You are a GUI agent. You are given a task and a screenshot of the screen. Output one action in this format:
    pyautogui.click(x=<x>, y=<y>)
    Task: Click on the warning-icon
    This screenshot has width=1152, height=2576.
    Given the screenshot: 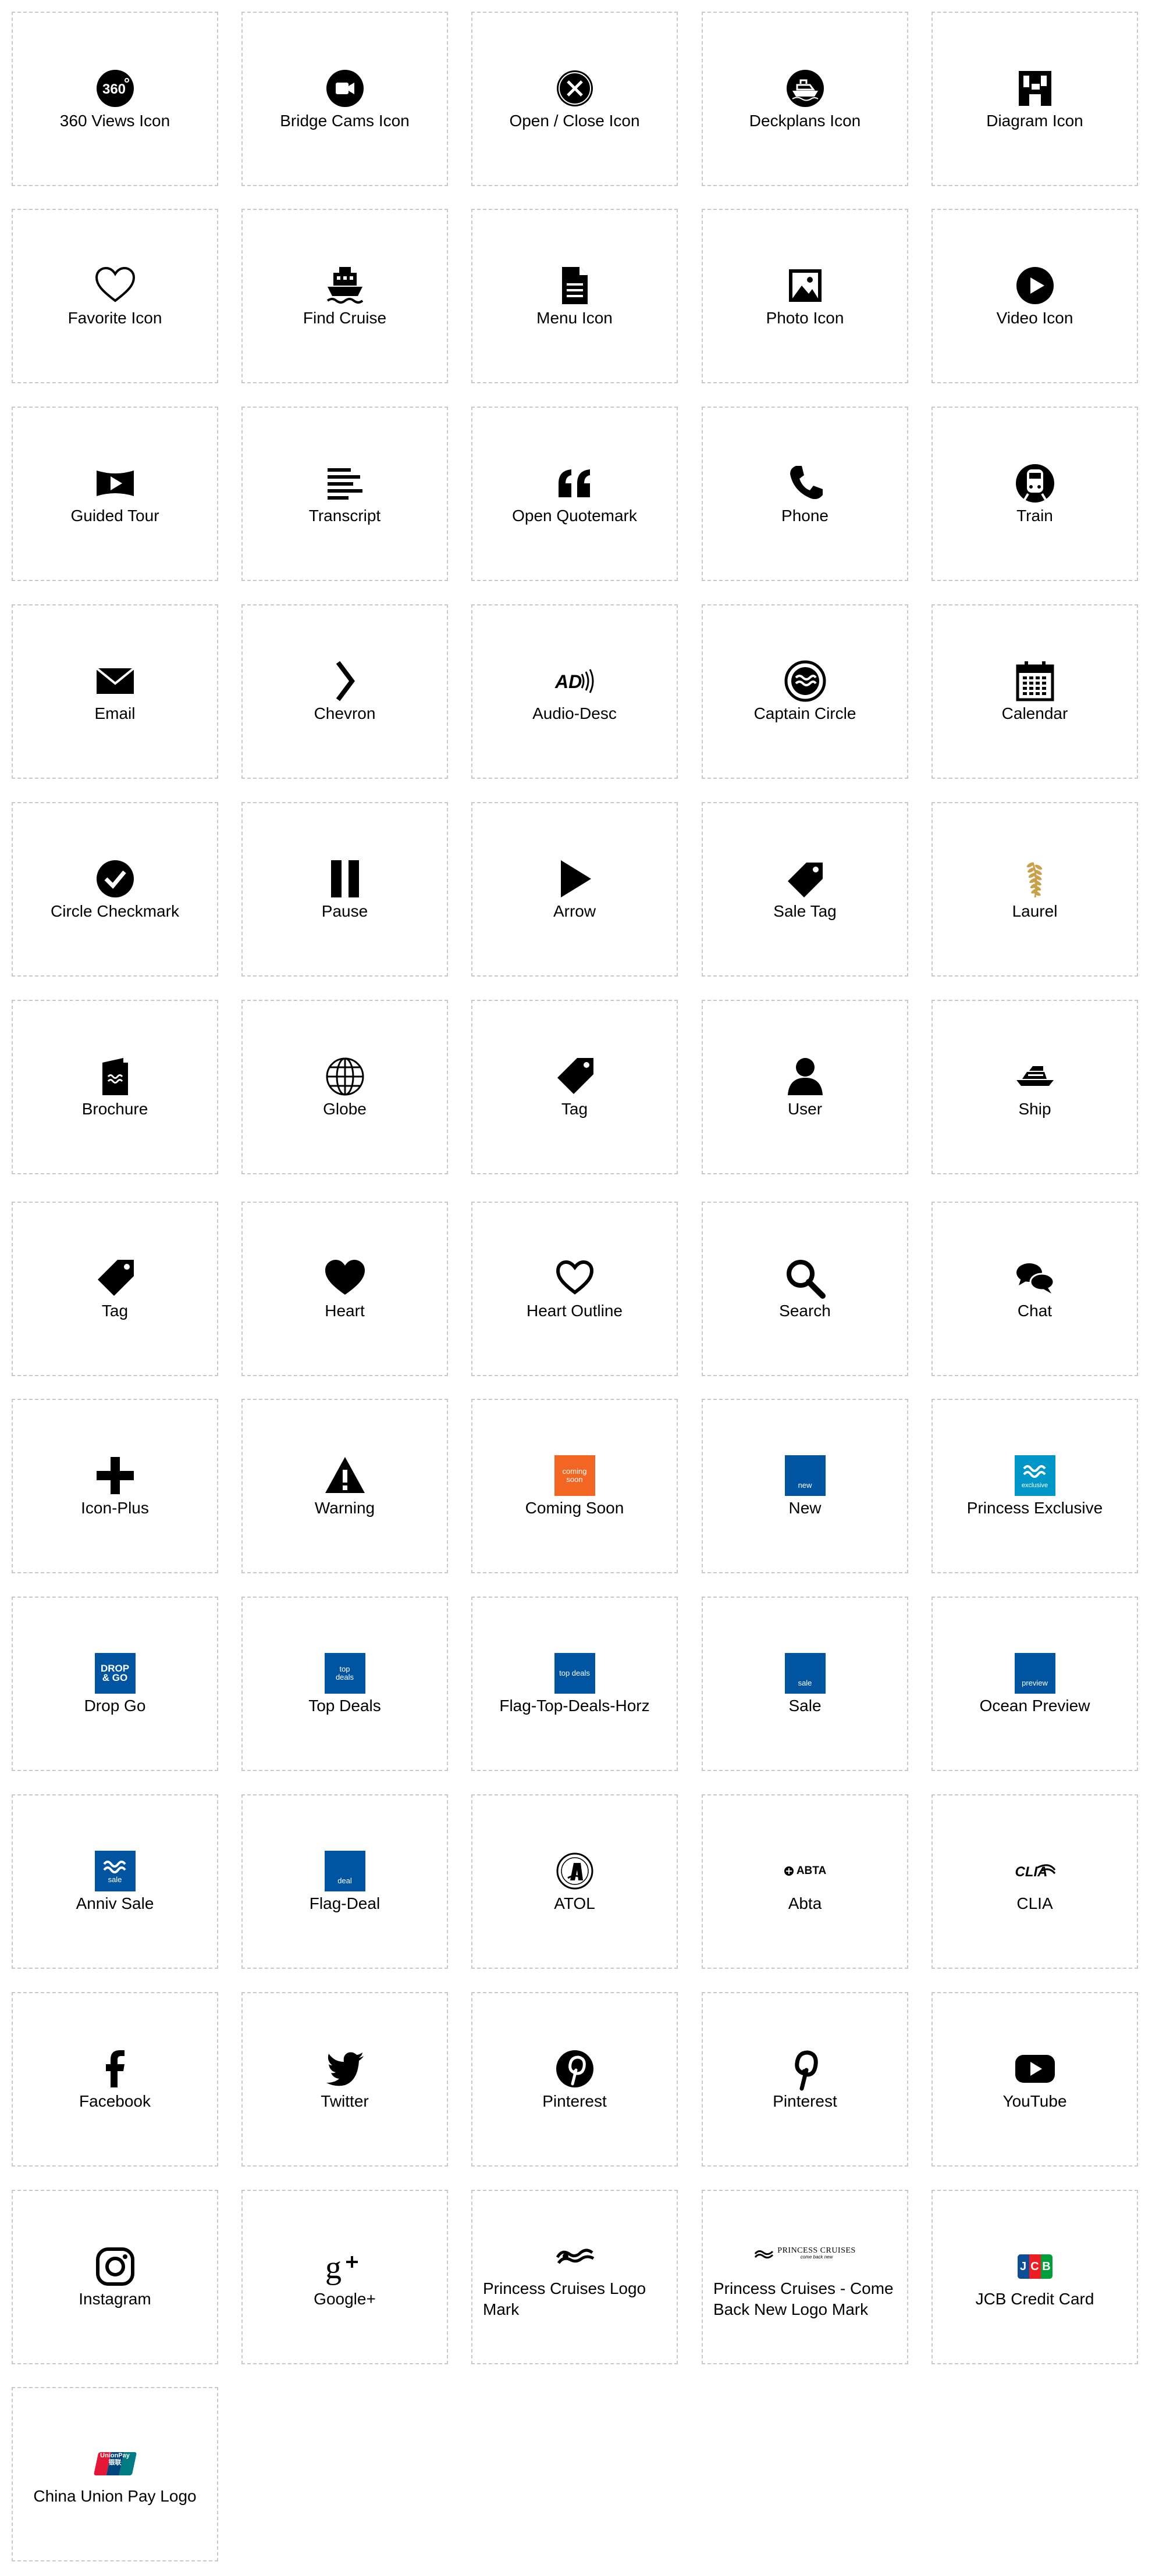 What is the action you would take?
    pyautogui.click(x=345, y=1475)
    